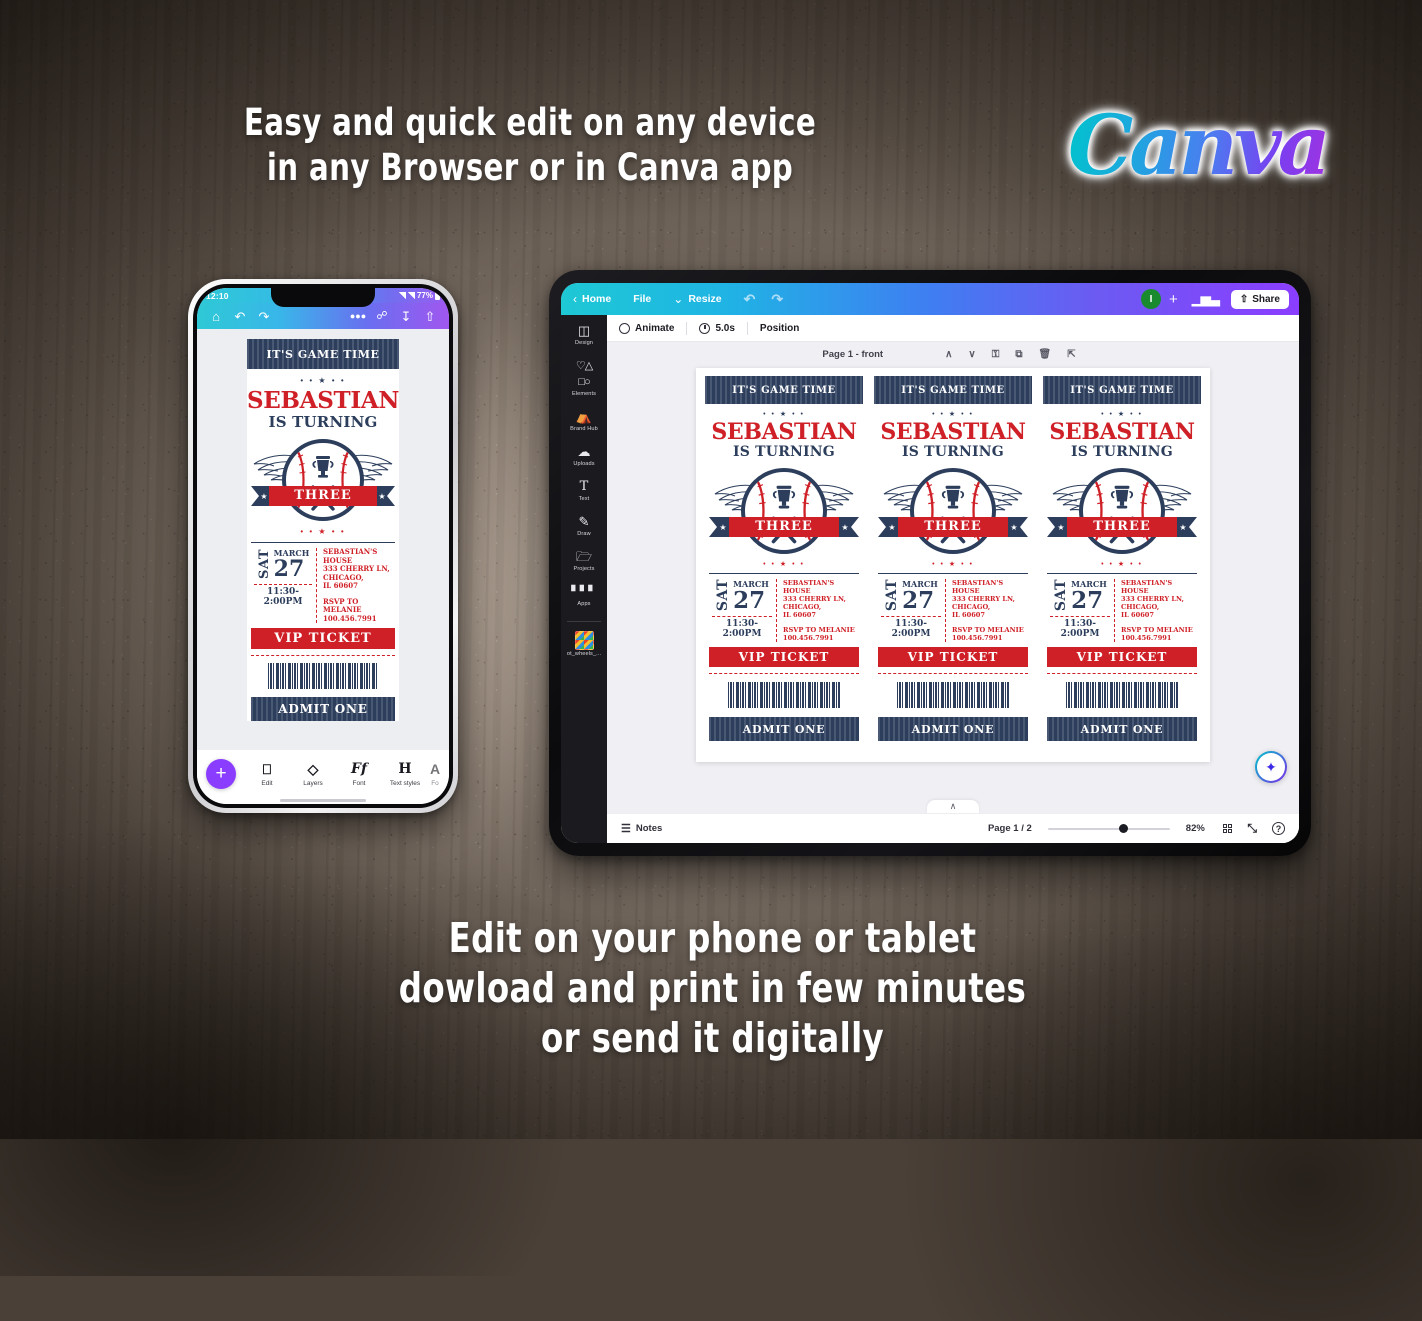 The width and height of the screenshot is (1422, 1321). I want to click on page-title: Page 1 - front, so click(853, 354).